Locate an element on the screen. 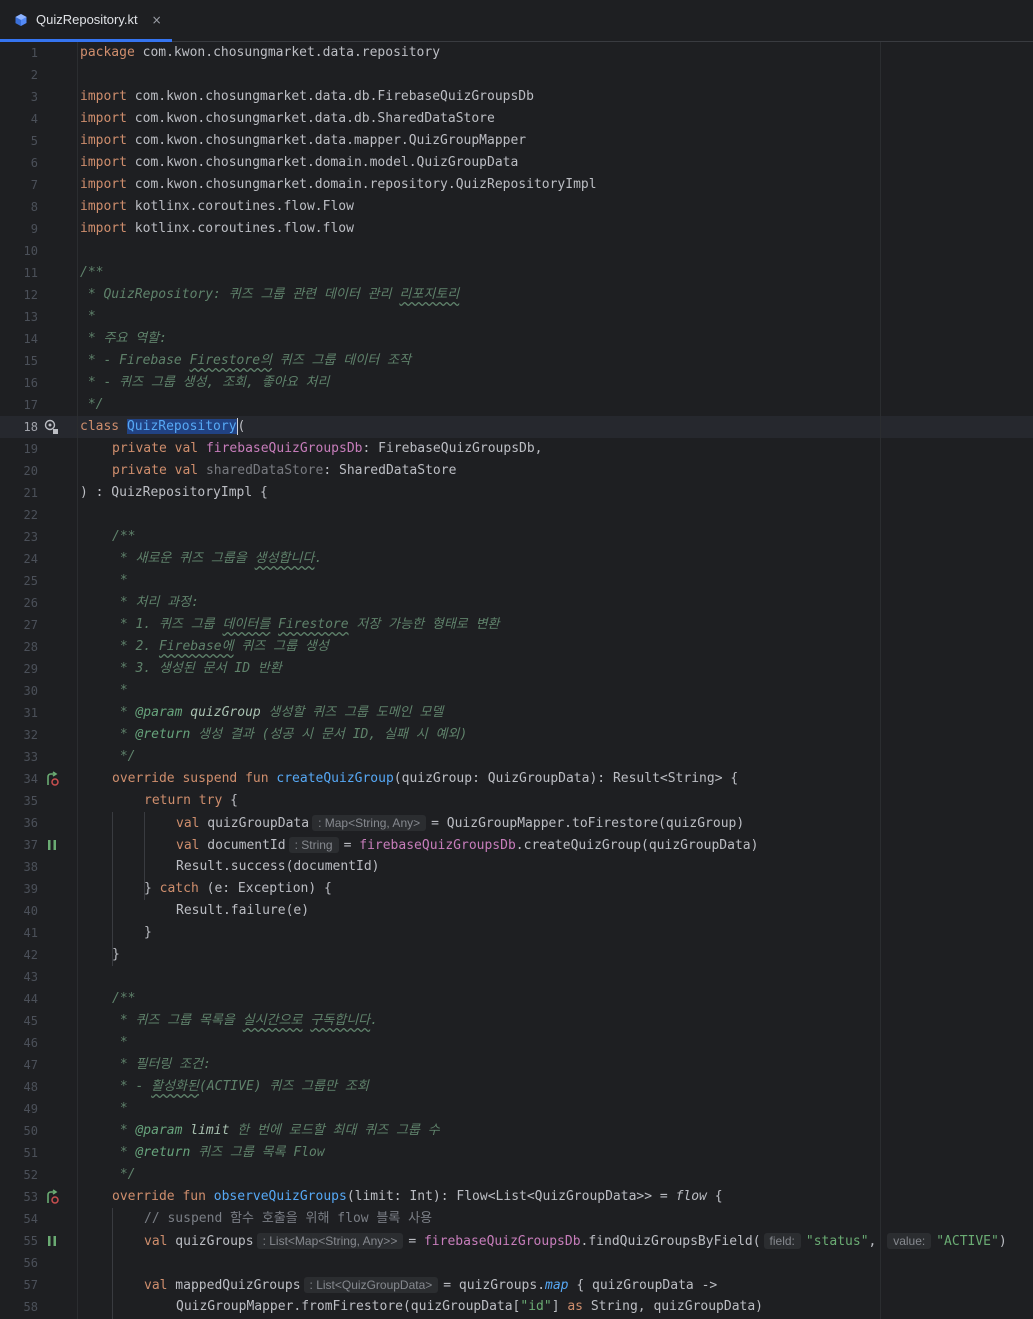 Image resolution: width=1033 pixels, height=1319 pixels. code-text: class QuizRepository( is located at coordinates (163, 426).